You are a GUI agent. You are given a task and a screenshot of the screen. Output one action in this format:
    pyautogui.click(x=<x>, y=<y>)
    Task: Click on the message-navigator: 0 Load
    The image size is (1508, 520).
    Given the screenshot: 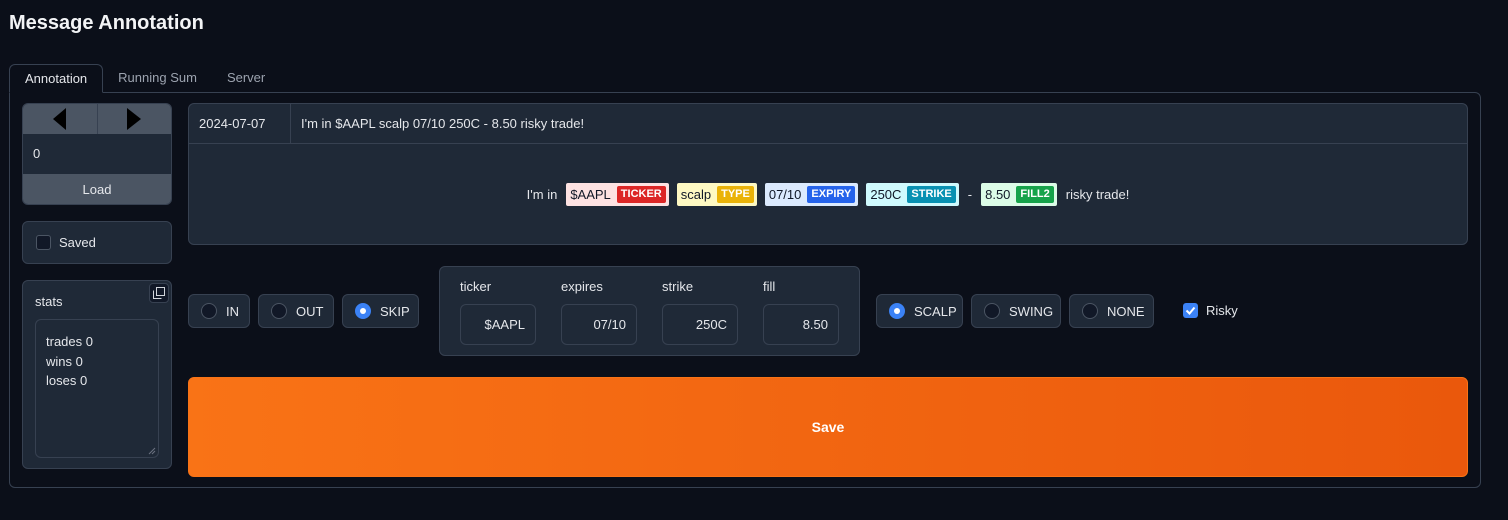 What is the action you would take?
    pyautogui.click(x=97, y=154)
    